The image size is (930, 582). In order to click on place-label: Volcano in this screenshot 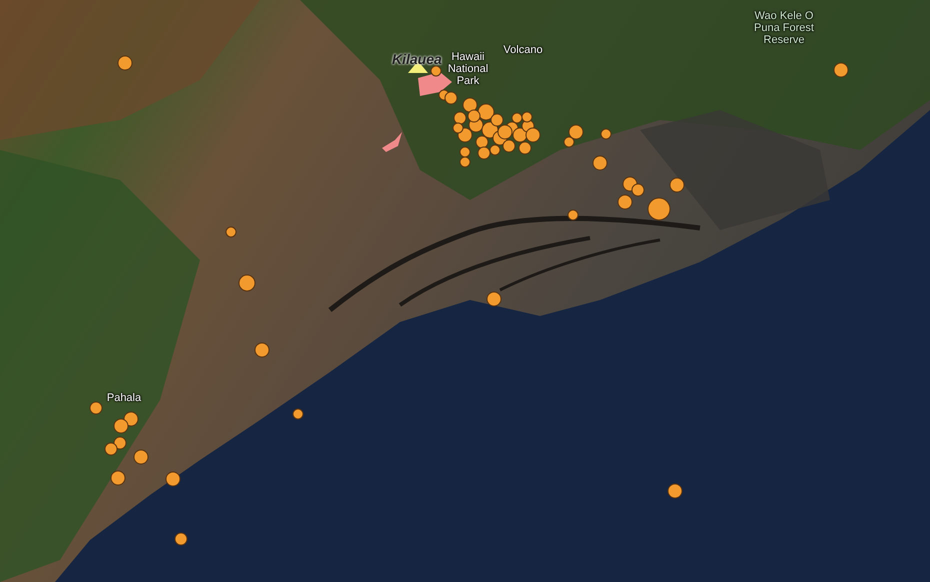, I will do `click(523, 50)`.